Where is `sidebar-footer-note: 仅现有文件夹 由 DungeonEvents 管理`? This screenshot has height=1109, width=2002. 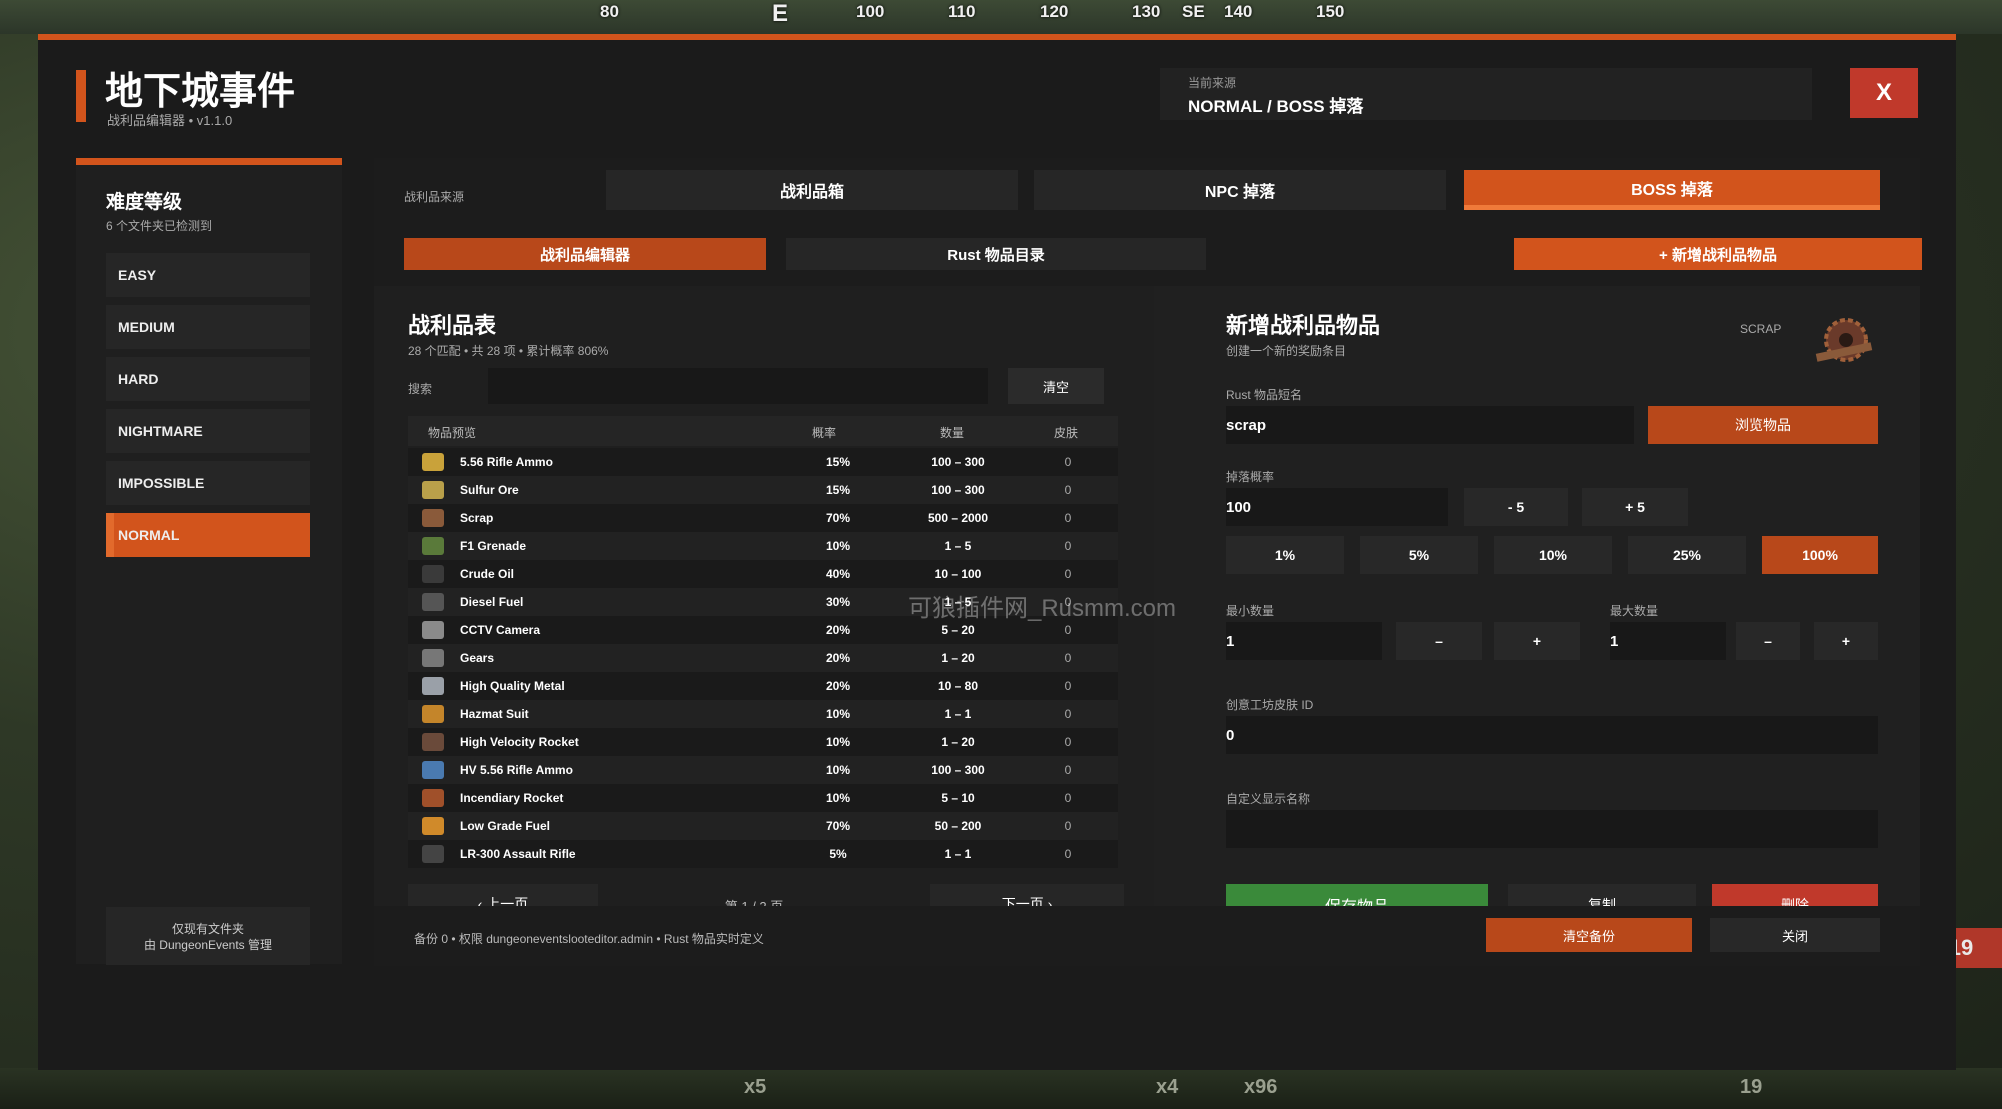
sidebar-footer-note: 仅现有文件夹 由 DungeonEvents 管理 is located at coordinates (208, 936).